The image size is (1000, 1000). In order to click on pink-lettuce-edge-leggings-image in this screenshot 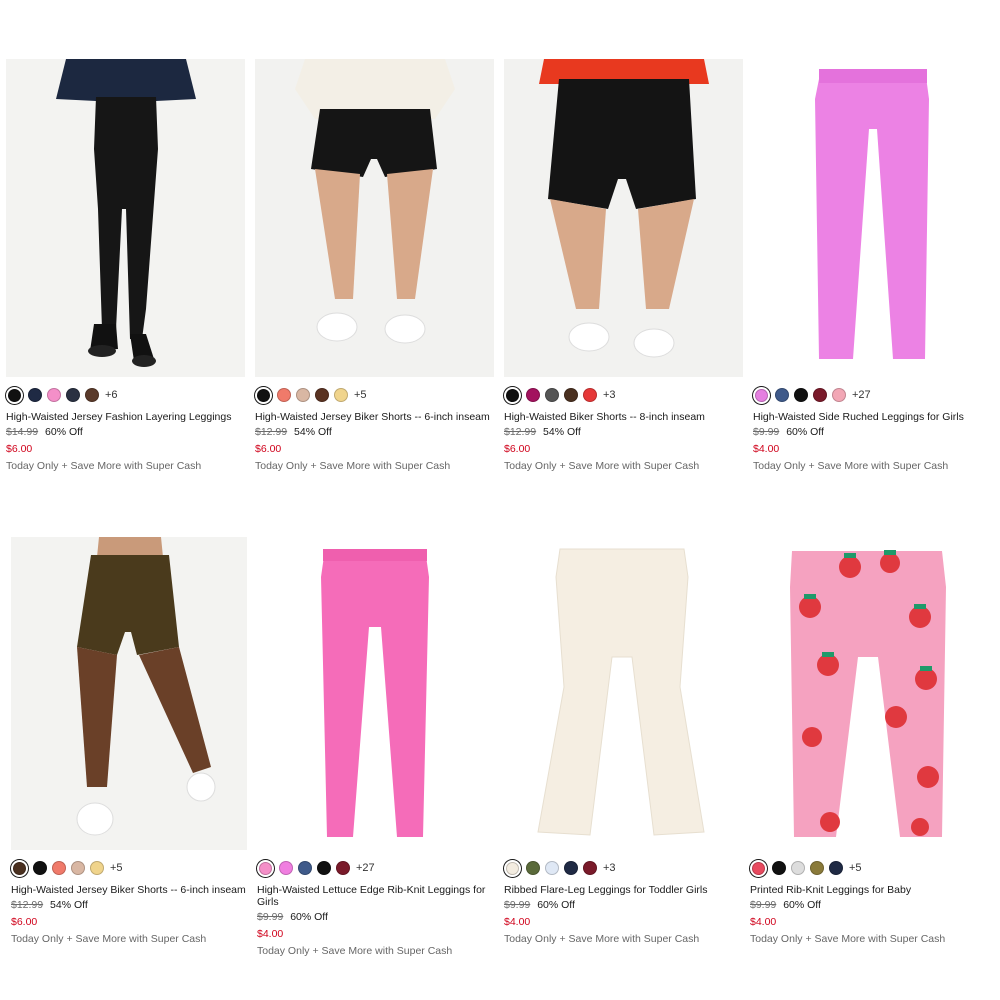, I will do `click(375, 693)`.